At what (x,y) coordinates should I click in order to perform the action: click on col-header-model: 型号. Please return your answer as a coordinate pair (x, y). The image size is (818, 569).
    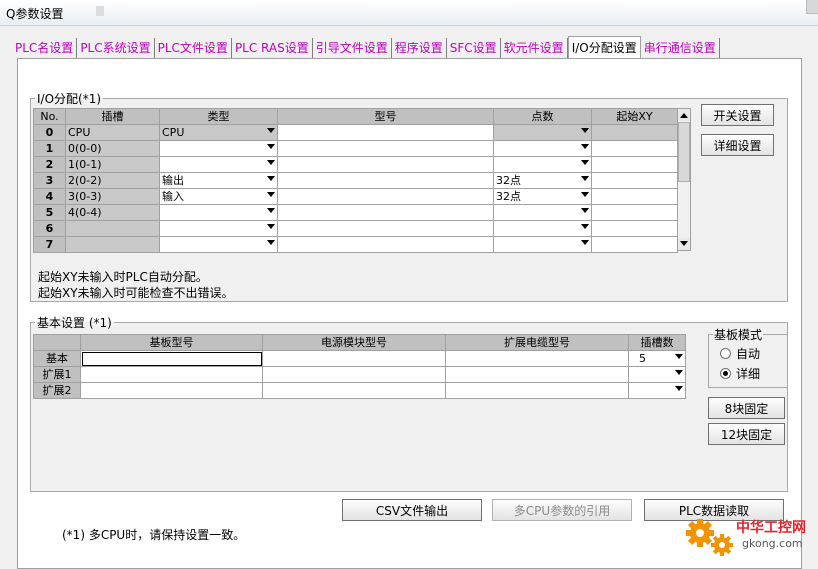
    Looking at the image, I should click on (385, 116).